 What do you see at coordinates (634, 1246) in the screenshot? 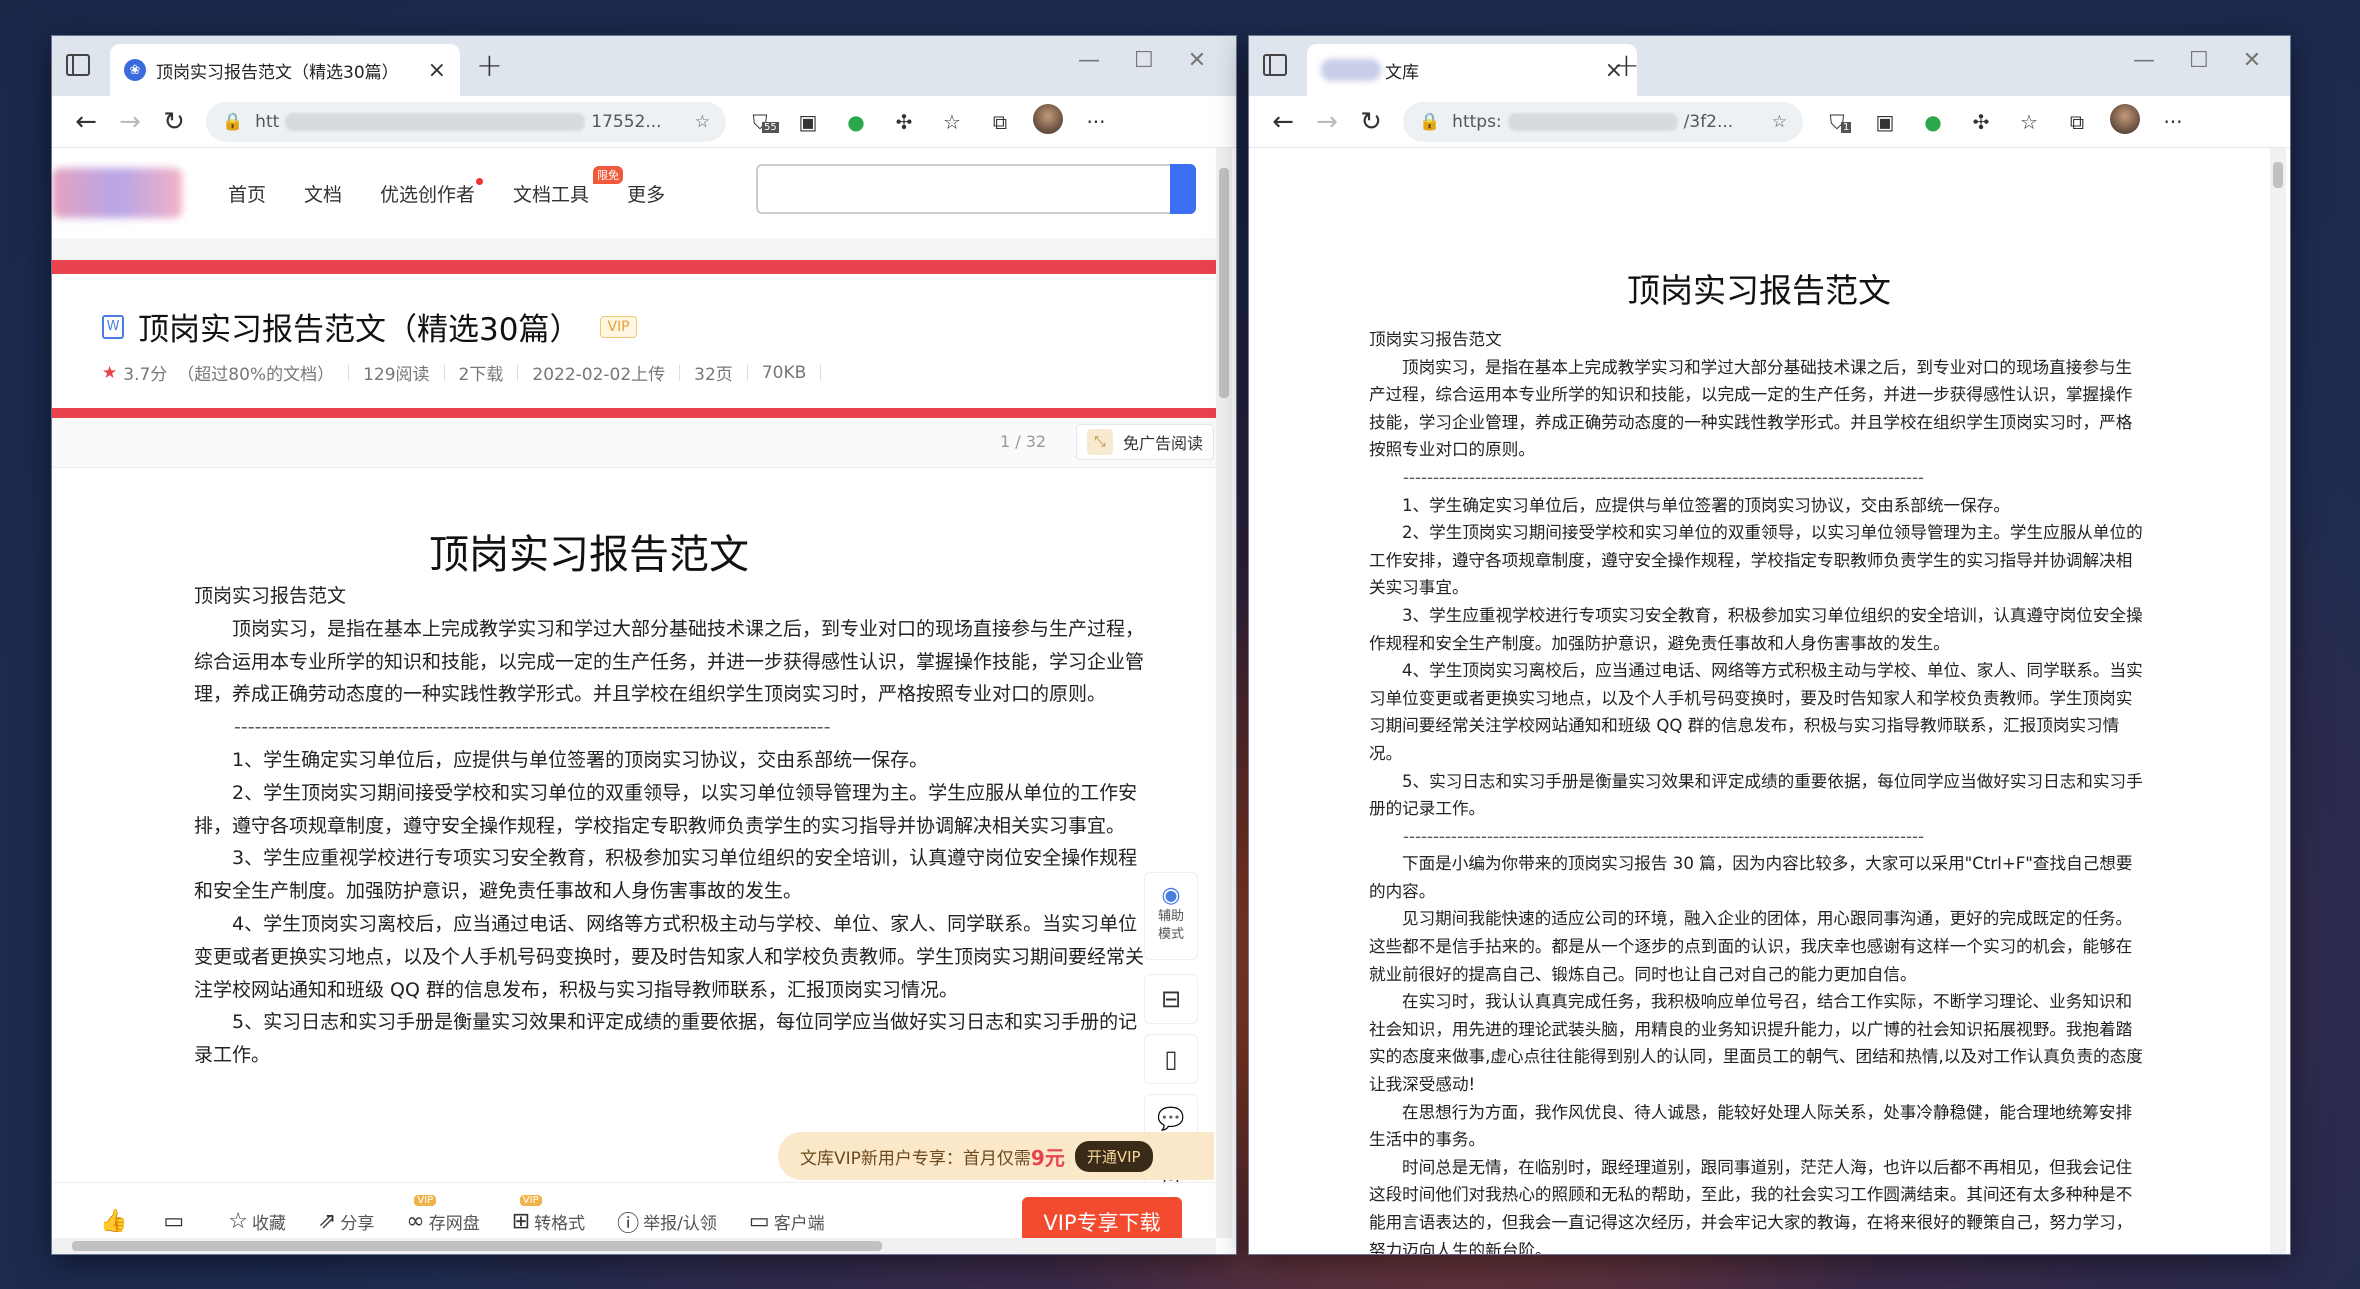
I see `horizontal-scrollbar` at bounding box center [634, 1246].